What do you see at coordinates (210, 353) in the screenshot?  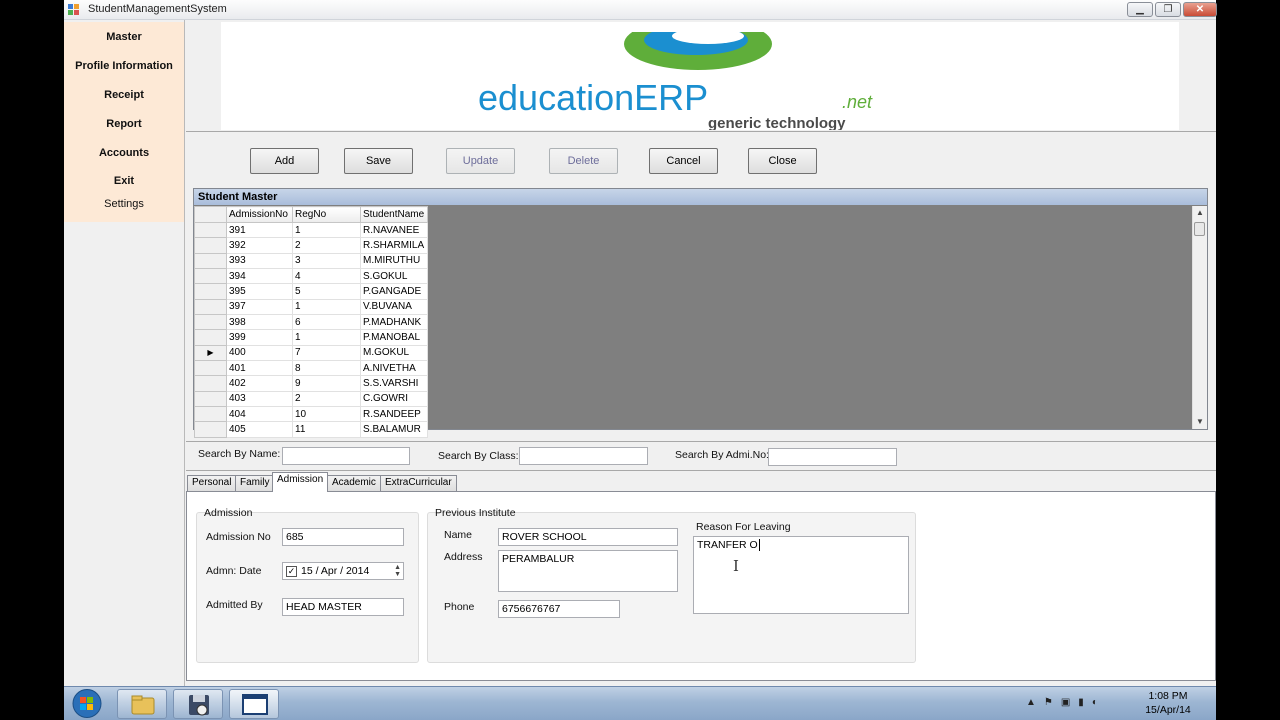 I see `row-header: ▶` at bounding box center [210, 353].